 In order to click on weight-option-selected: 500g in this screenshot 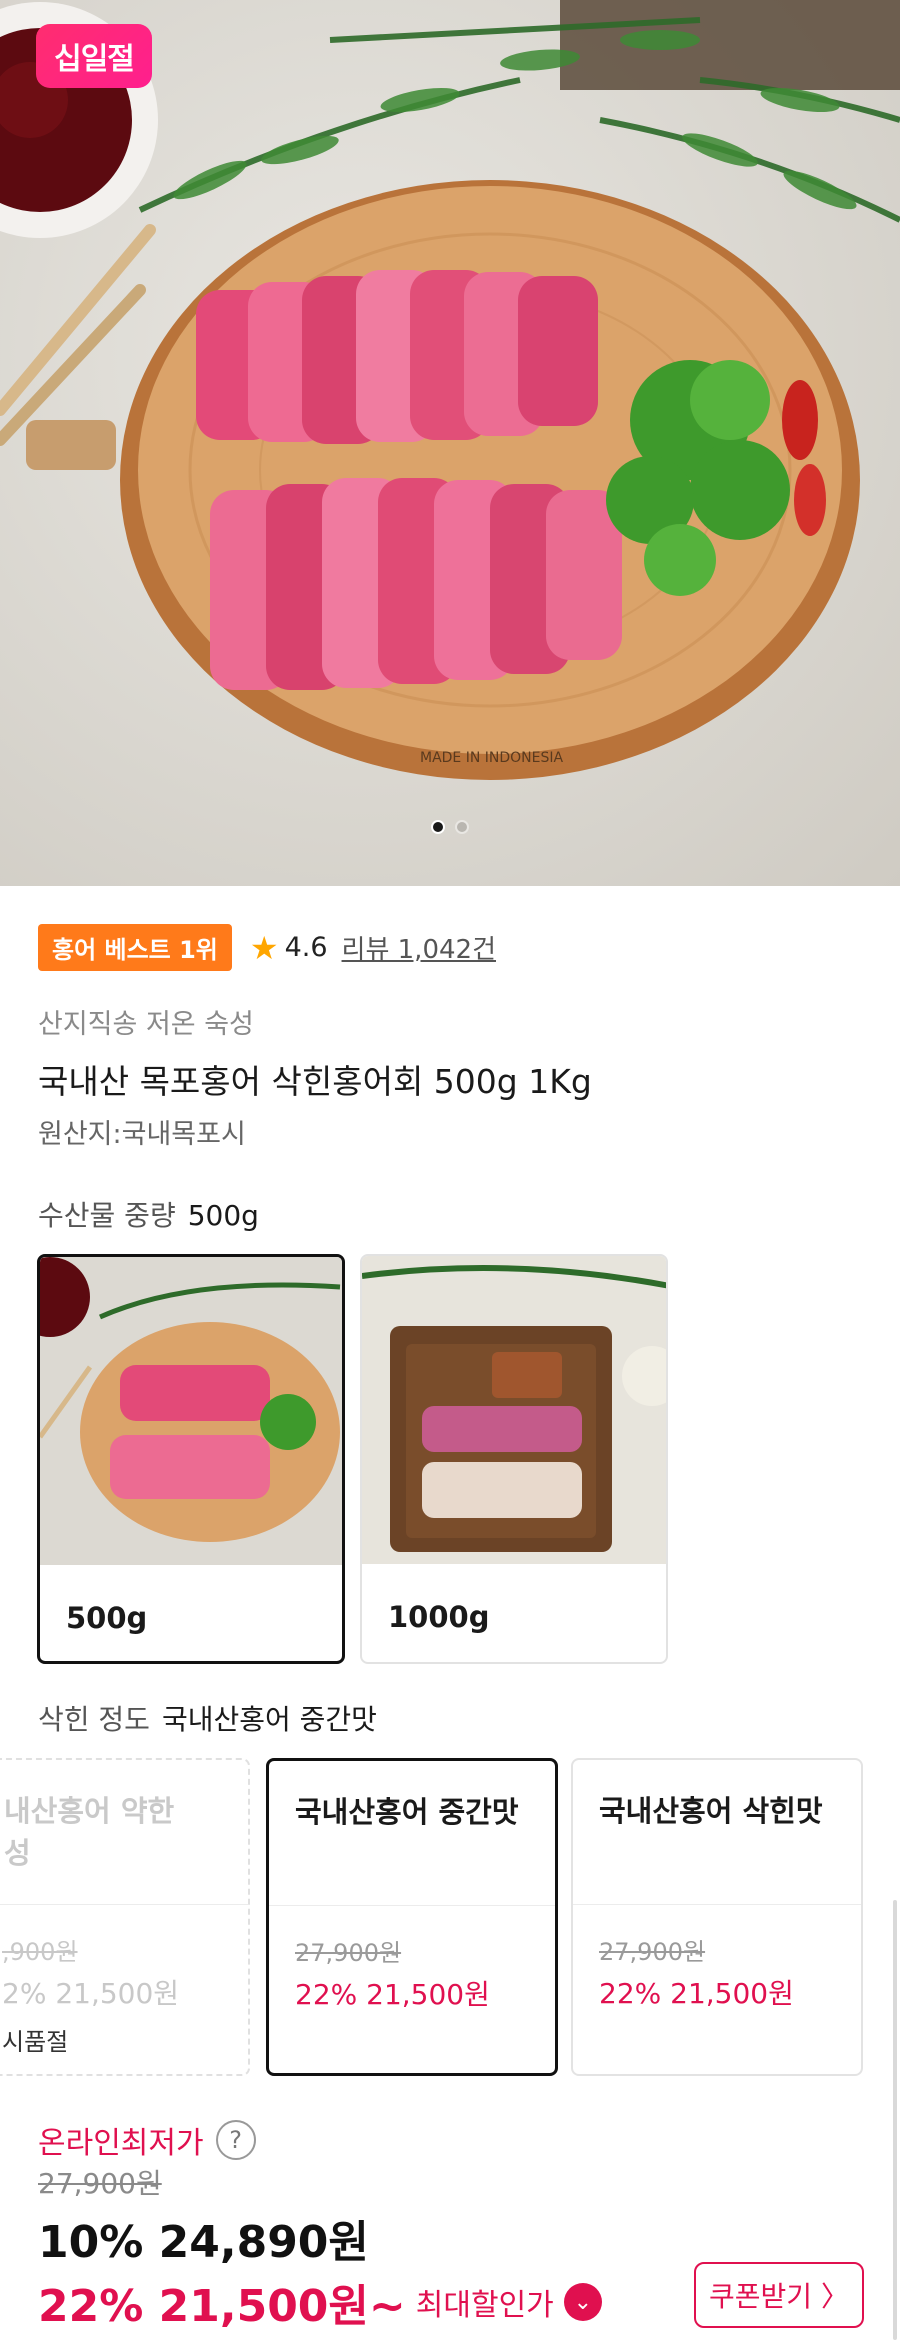, I will do `click(223, 1215)`.